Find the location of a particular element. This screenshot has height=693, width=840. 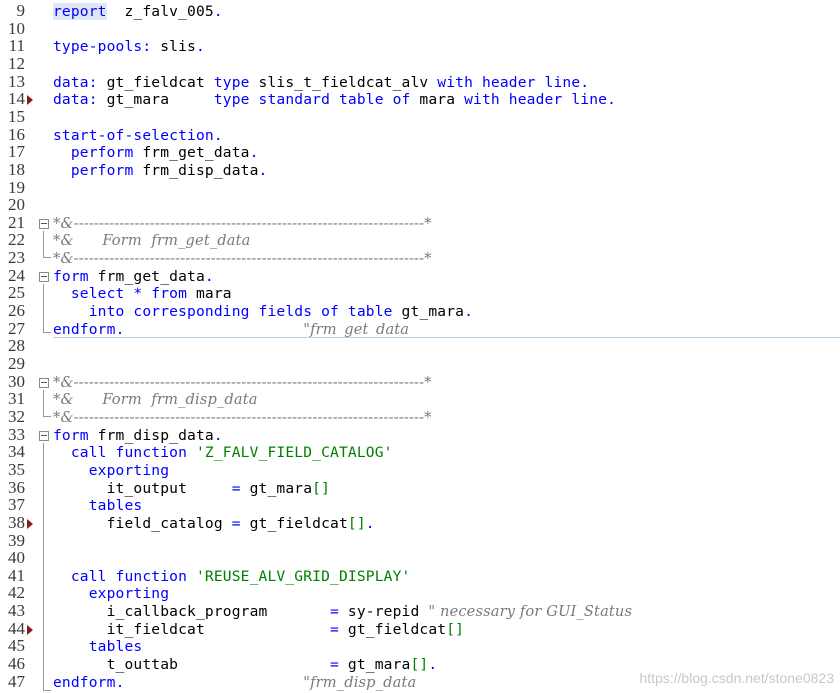

line-number: 38 is located at coordinates (16, 522).